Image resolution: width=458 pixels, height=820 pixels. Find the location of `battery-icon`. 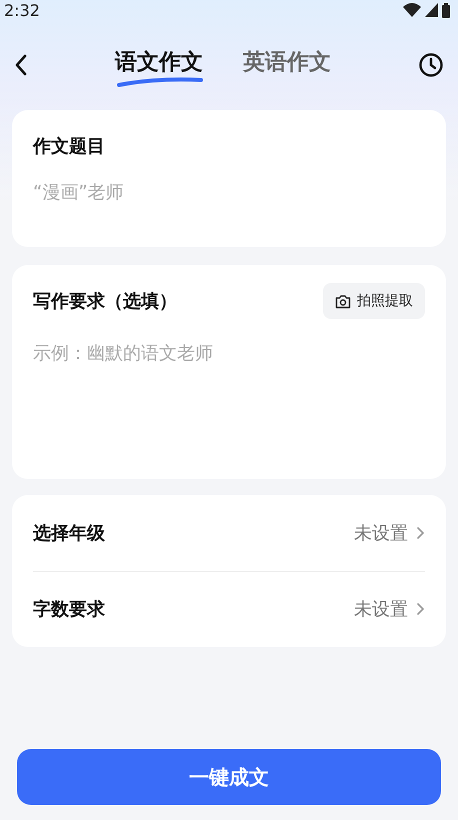

battery-icon is located at coordinates (446, 10).